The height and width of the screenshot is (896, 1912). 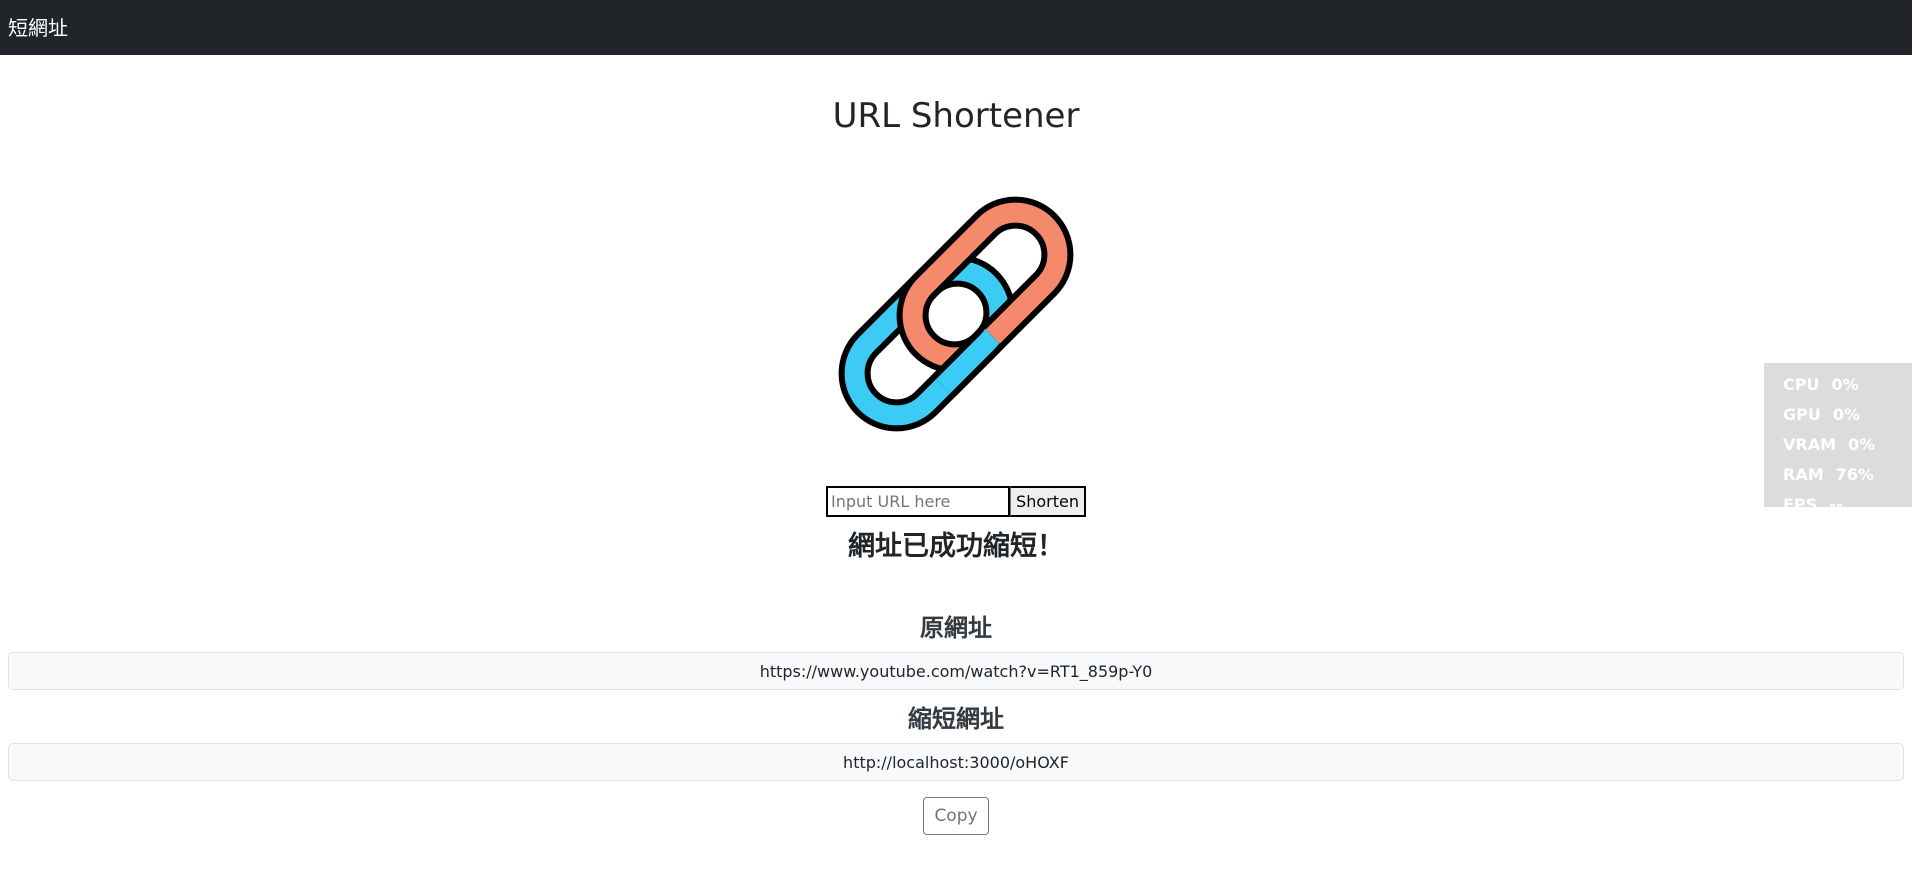 What do you see at coordinates (1854, 474) in the screenshot?
I see `perf-value: 76%` at bounding box center [1854, 474].